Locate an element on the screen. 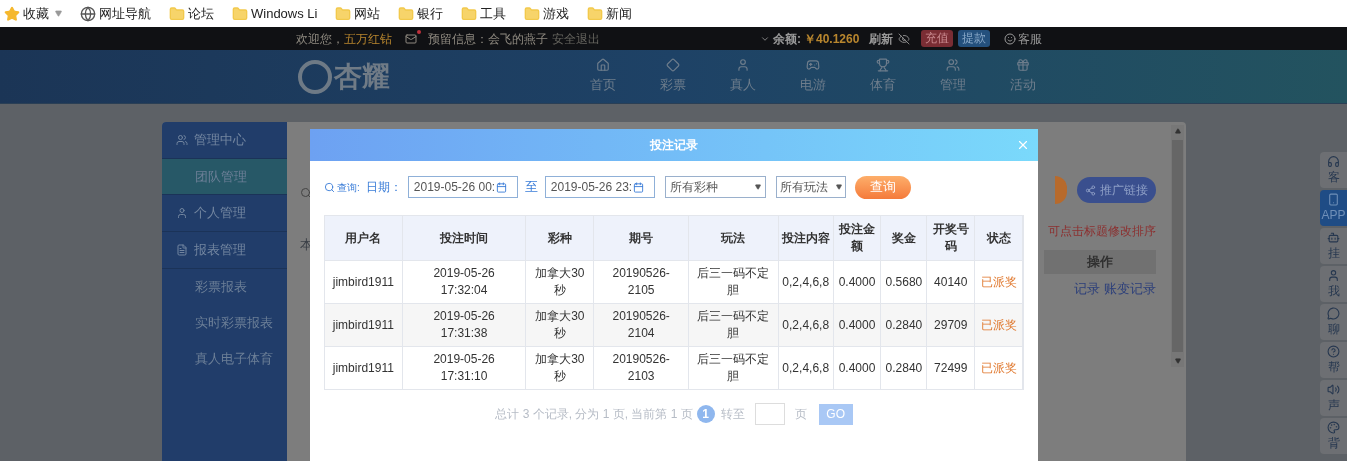  headset-icon is located at coordinates (1333, 161).